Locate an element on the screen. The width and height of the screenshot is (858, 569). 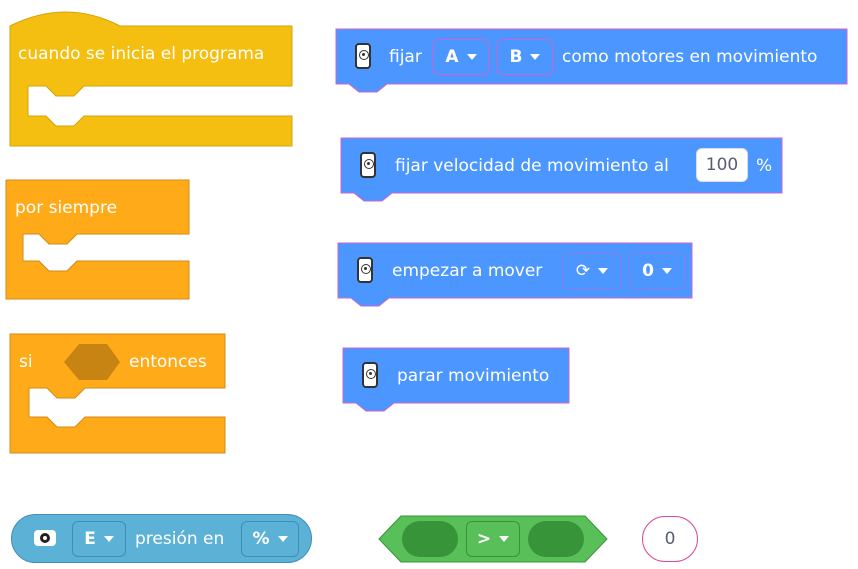
speed-unit-label: % is located at coordinates (764, 166).